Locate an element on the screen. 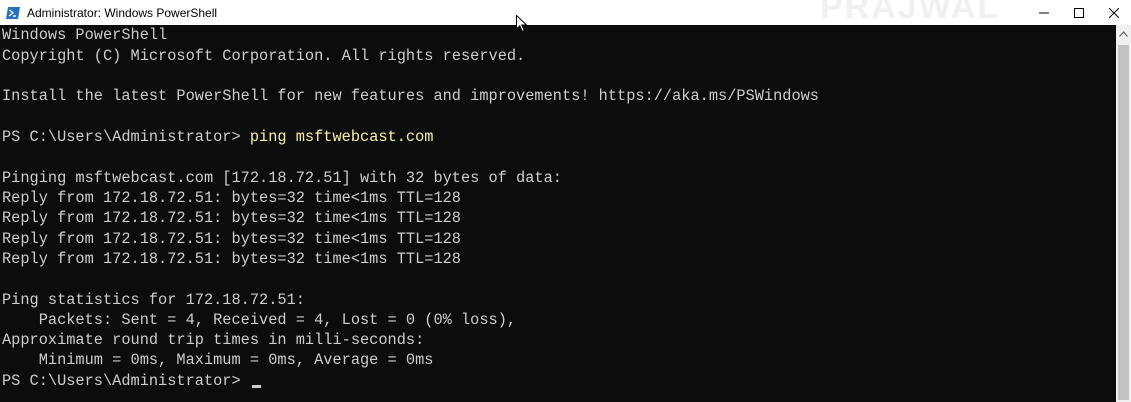 The image size is (1131, 402). minimize-icon is located at coordinates (1043, 12).